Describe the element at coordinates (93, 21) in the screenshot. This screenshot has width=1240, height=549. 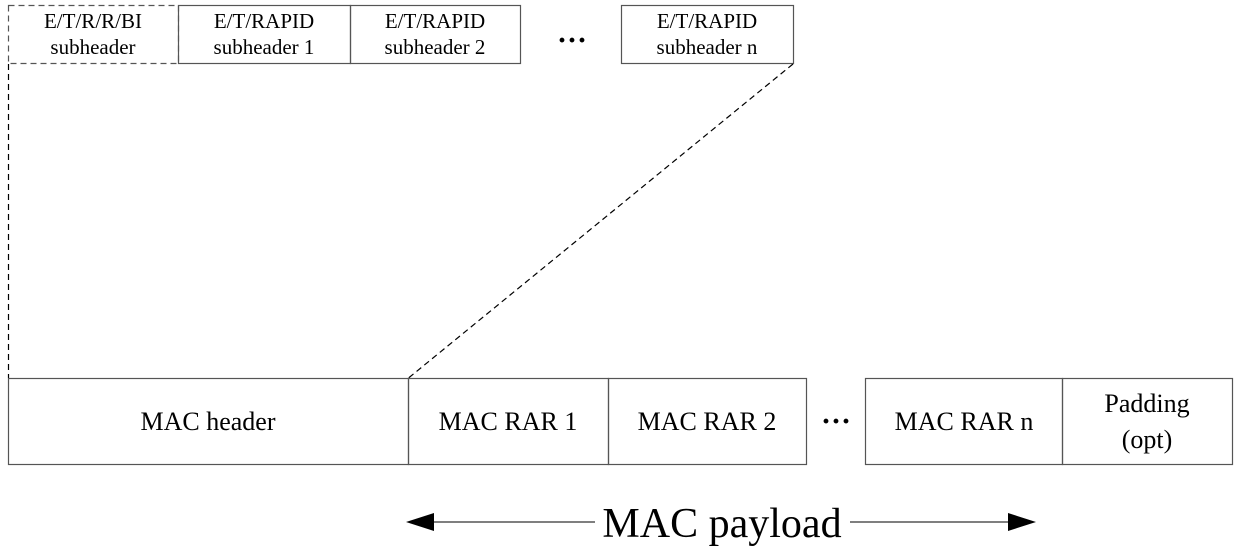
I see `subheader-line1: E/T/R/R/BI` at that location.